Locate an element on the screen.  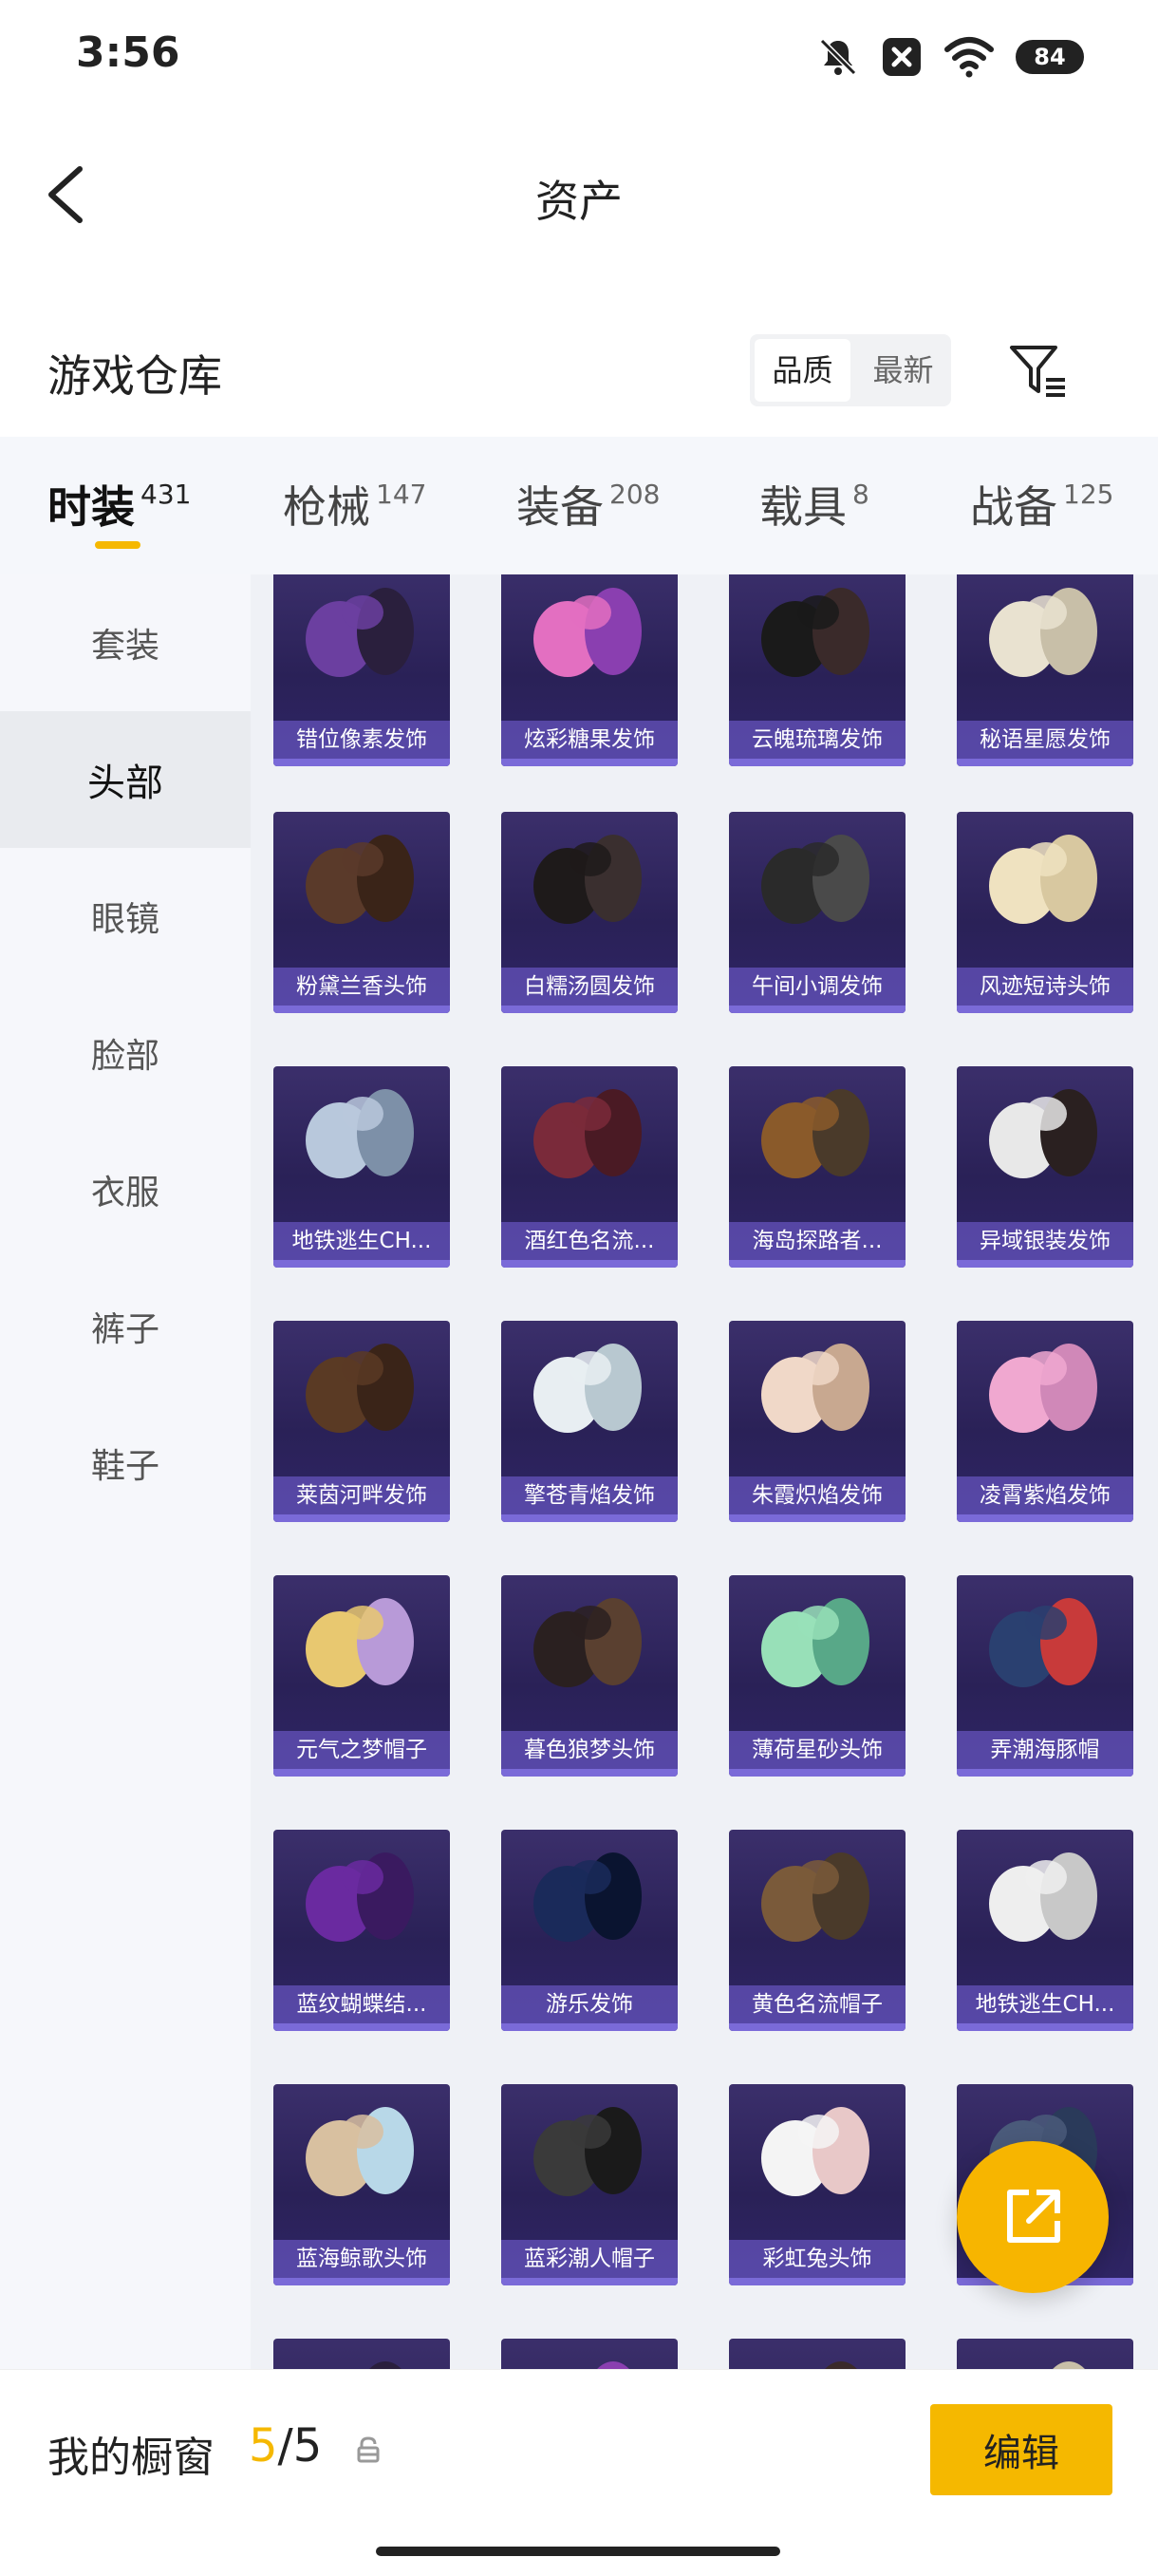
item-card: 异域银装发饰 is located at coordinates (1045, 1167).